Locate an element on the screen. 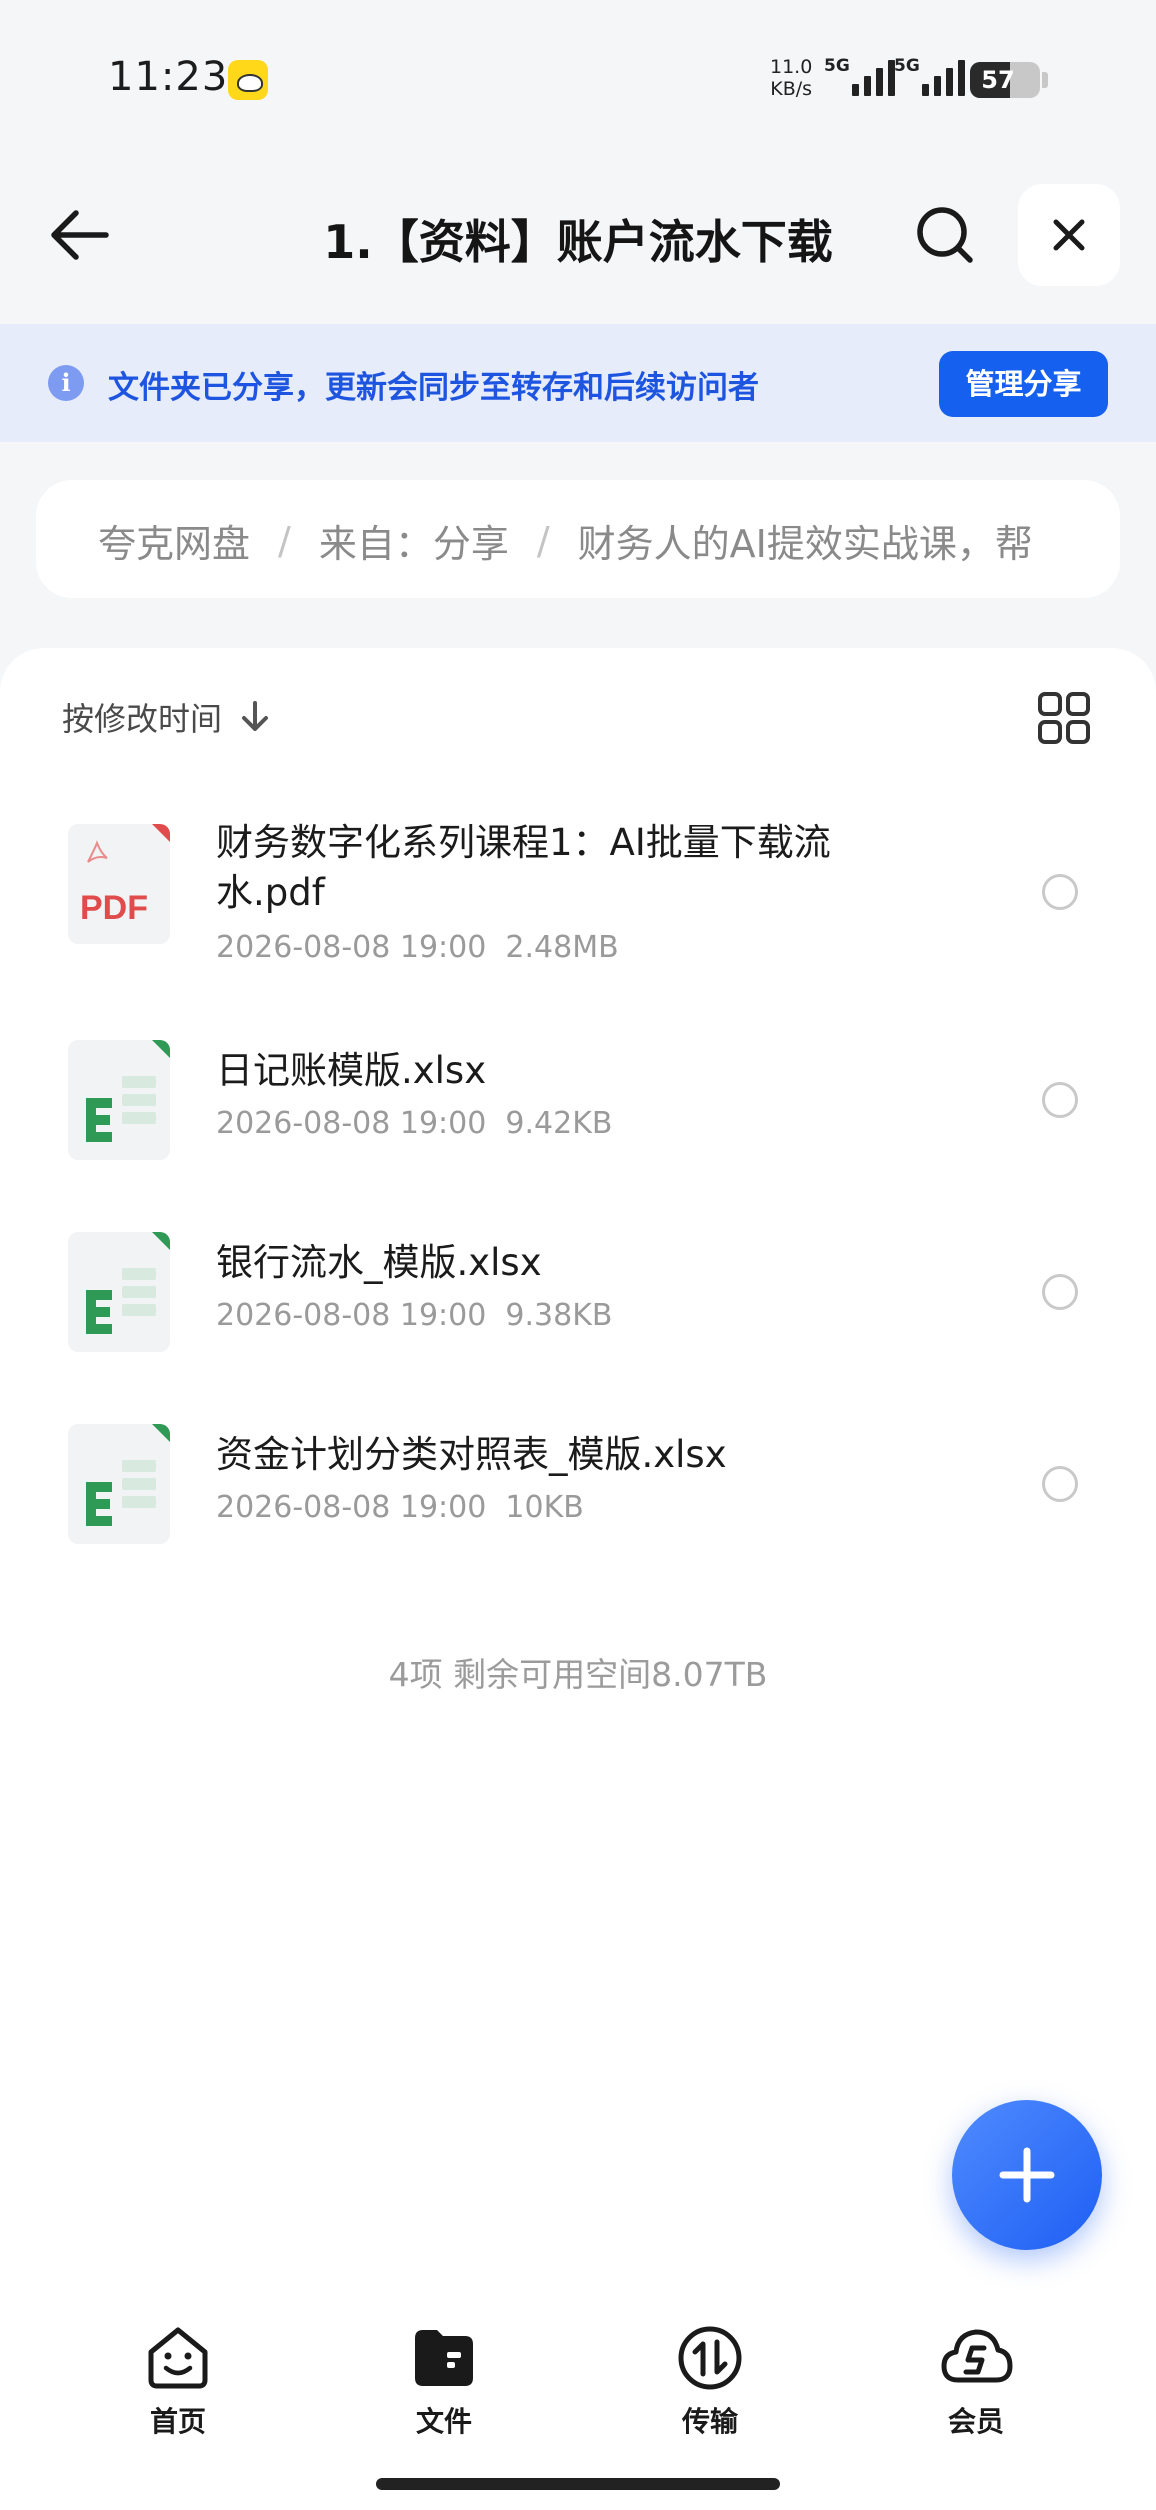 The width and height of the screenshot is (1156, 2510). battery-level: 57 is located at coordinates (998, 80).